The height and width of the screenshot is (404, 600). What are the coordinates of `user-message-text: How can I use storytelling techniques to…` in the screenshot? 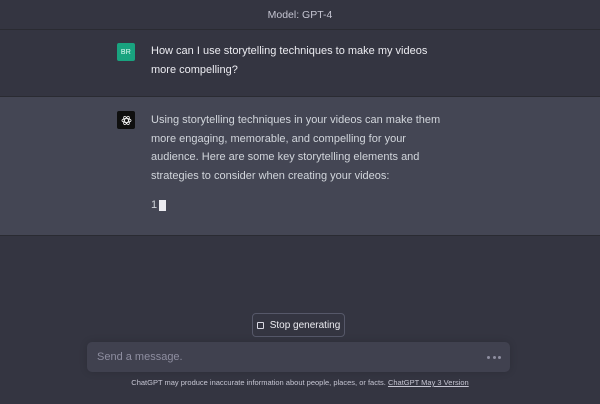 It's located at (289, 60).